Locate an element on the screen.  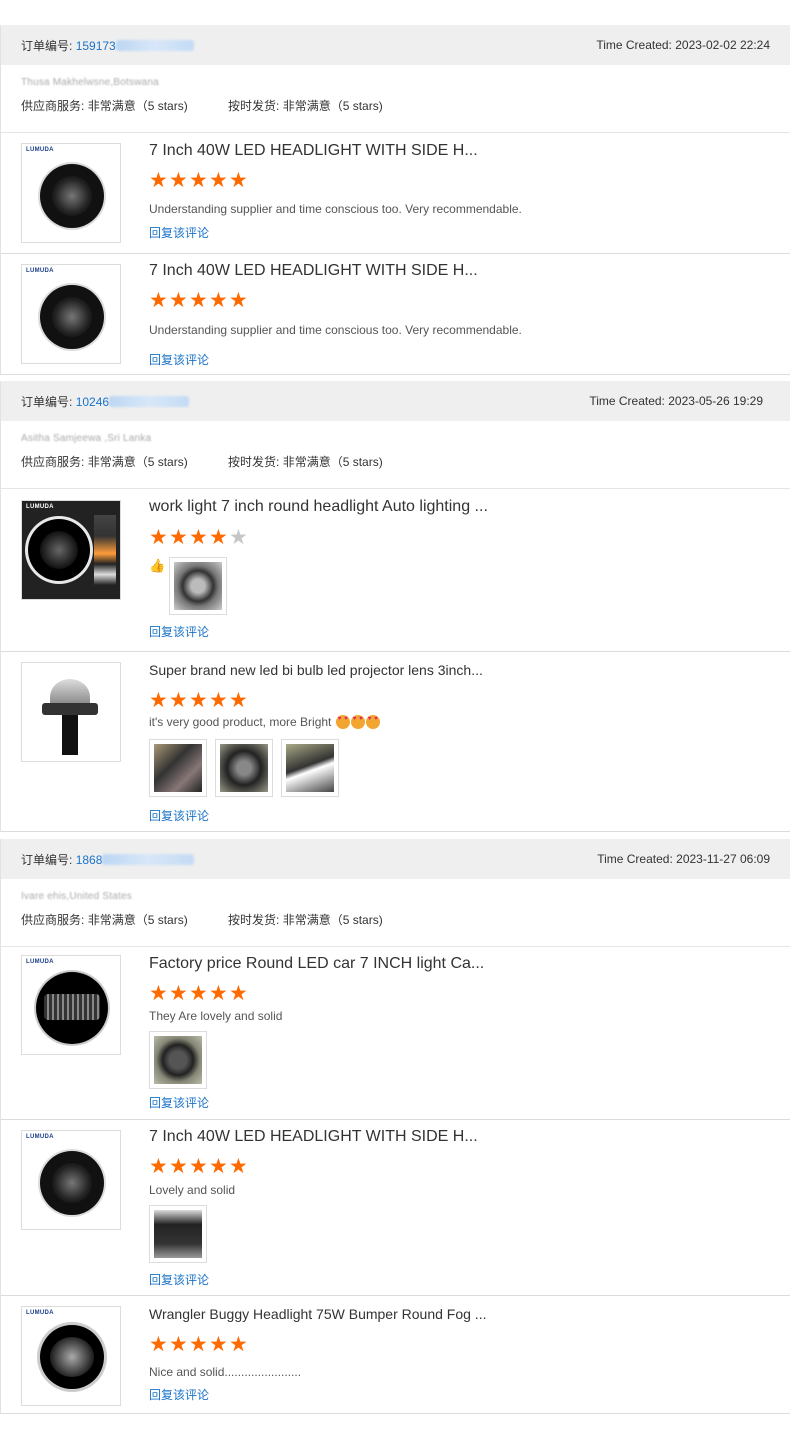
order-number: 订单编号: 1868 is located at coordinates (108, 859).